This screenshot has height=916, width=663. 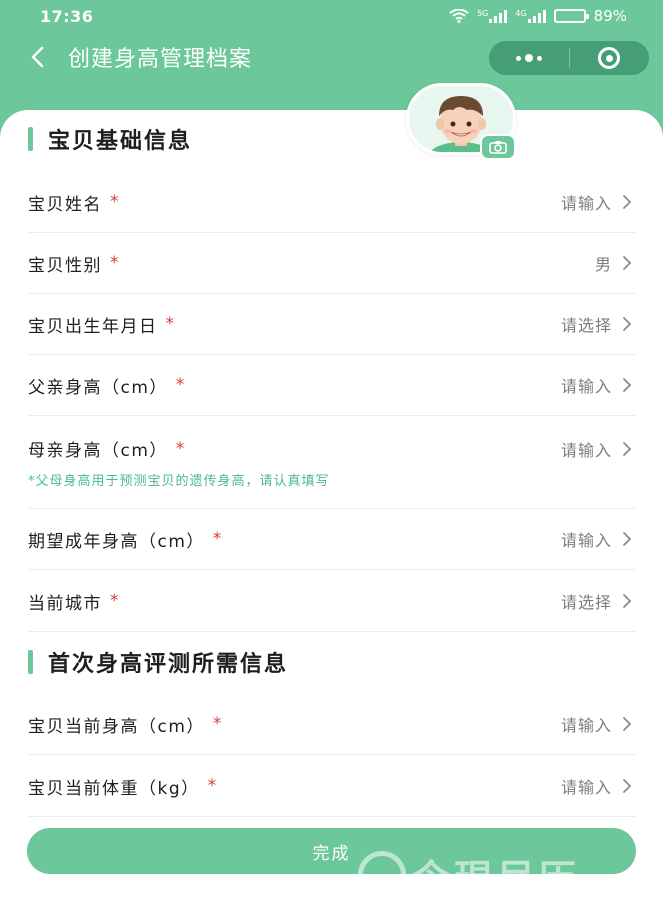 I want to click on close-button, so click(x=610, y=58).